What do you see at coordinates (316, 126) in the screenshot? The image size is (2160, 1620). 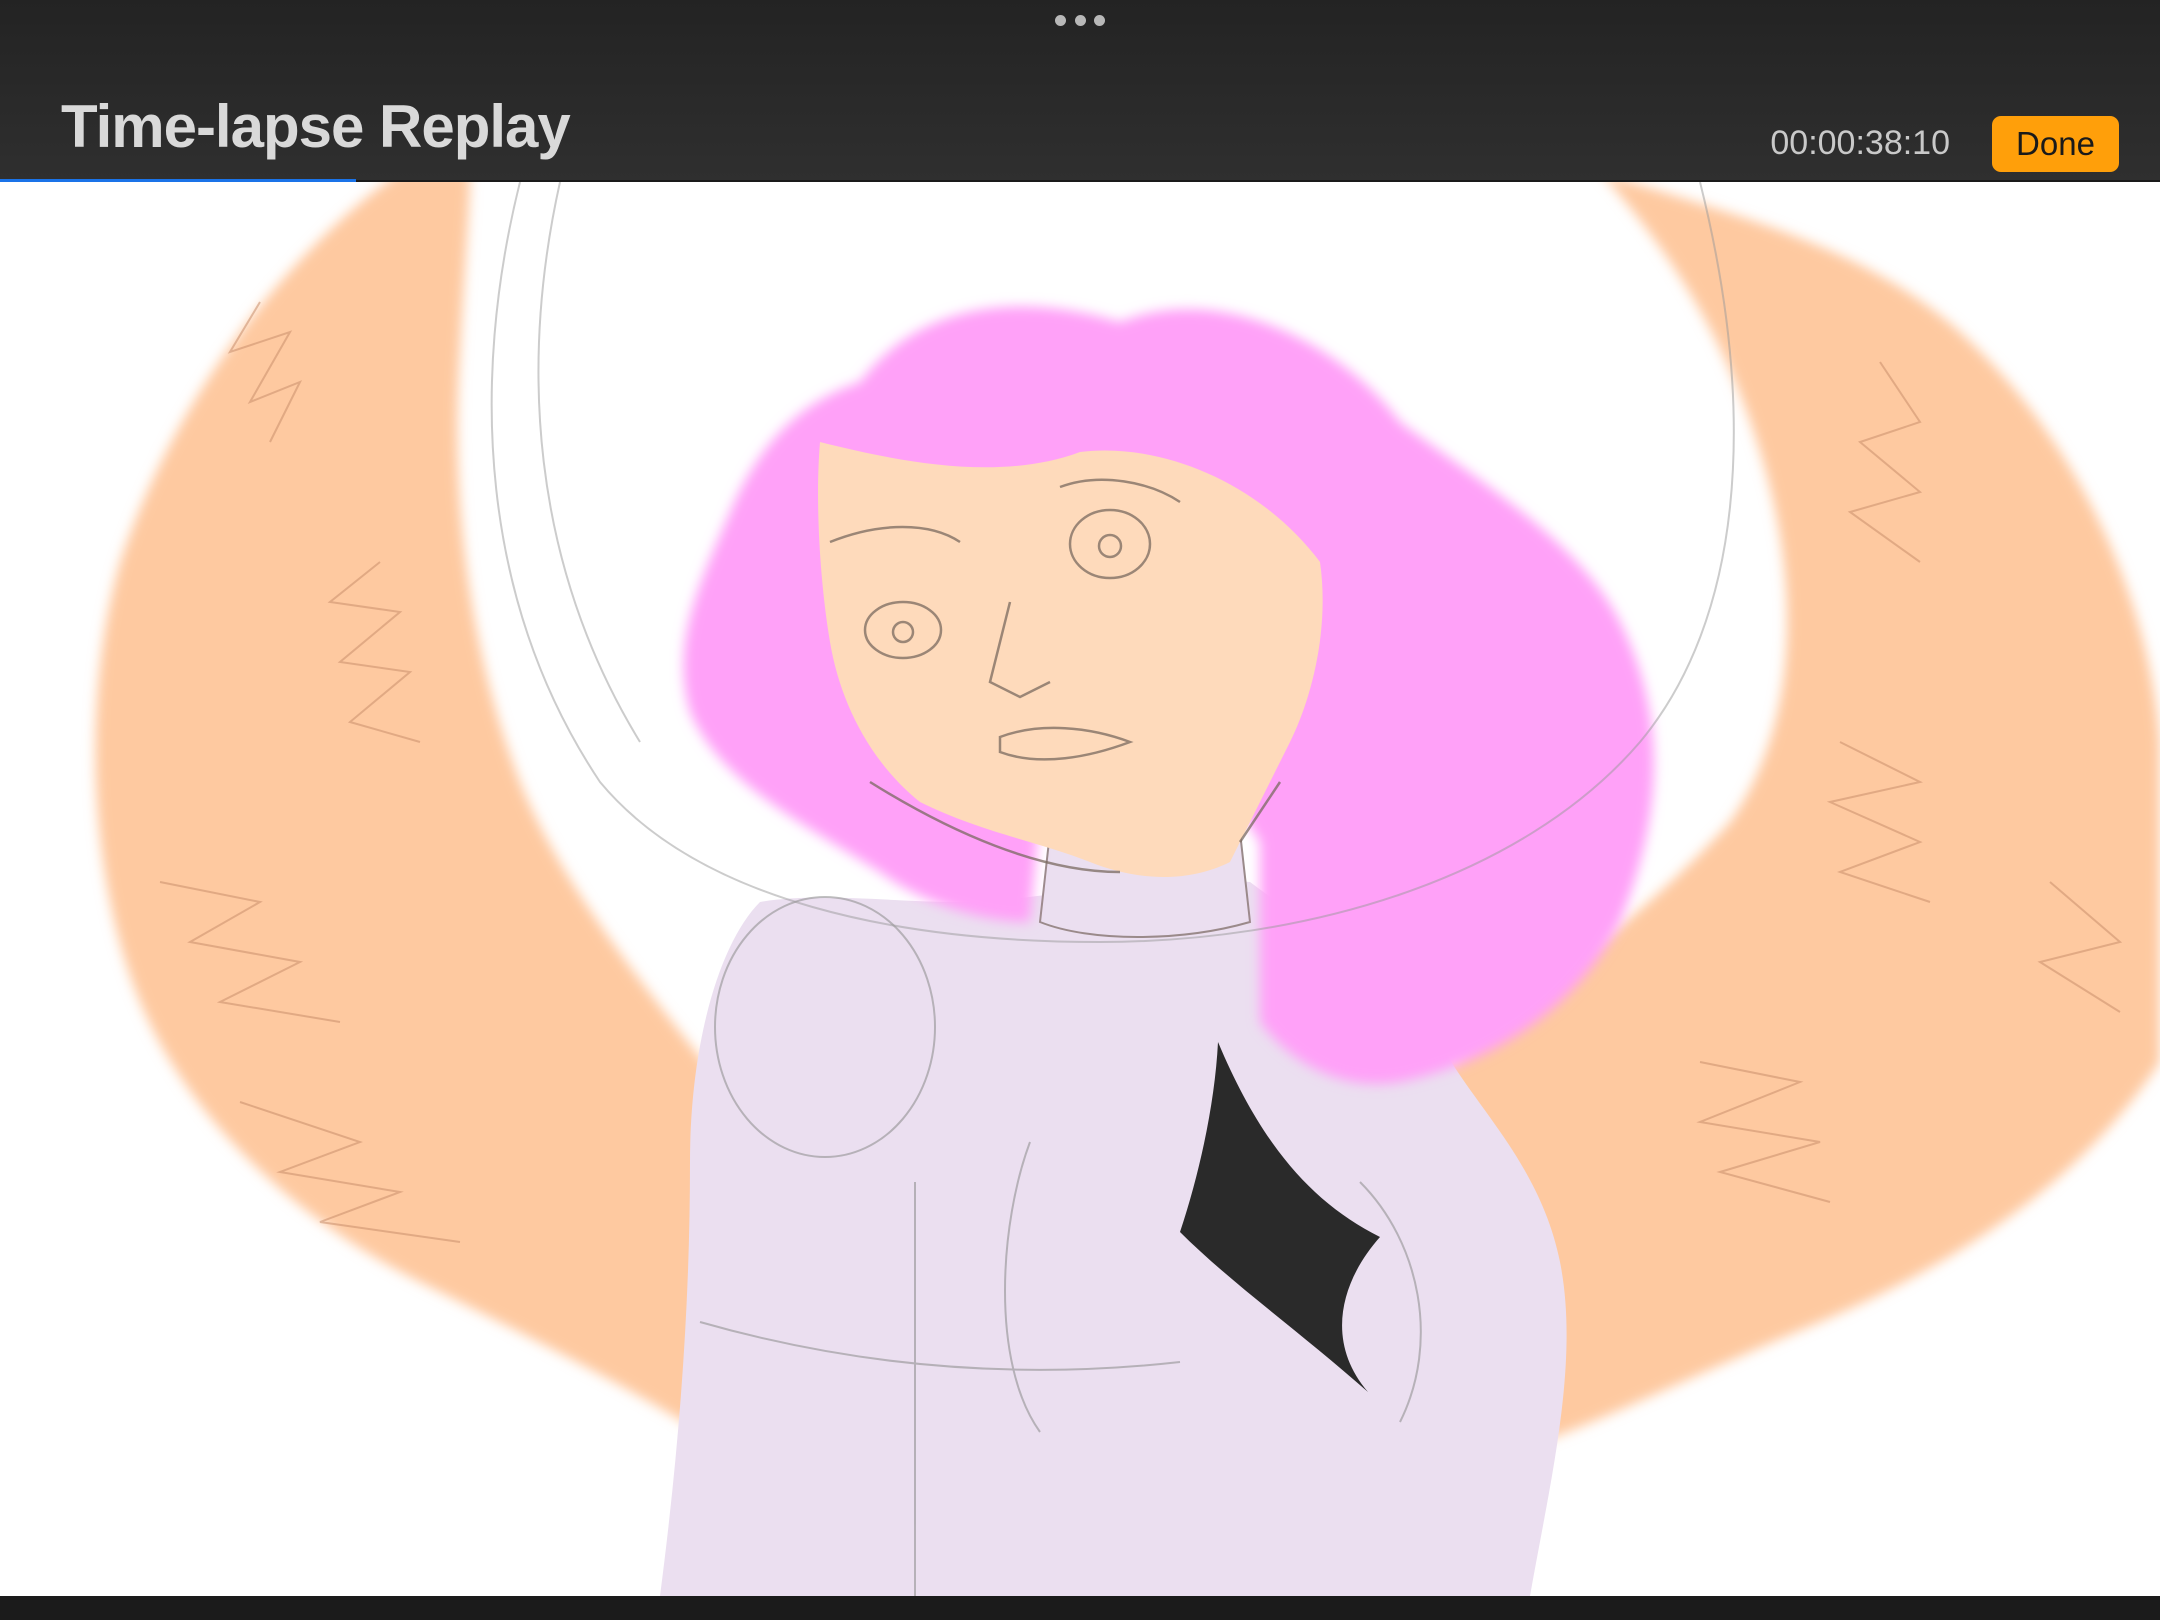 I see `page-title: Time-lapse Replay` at bounding box center [316, 126].